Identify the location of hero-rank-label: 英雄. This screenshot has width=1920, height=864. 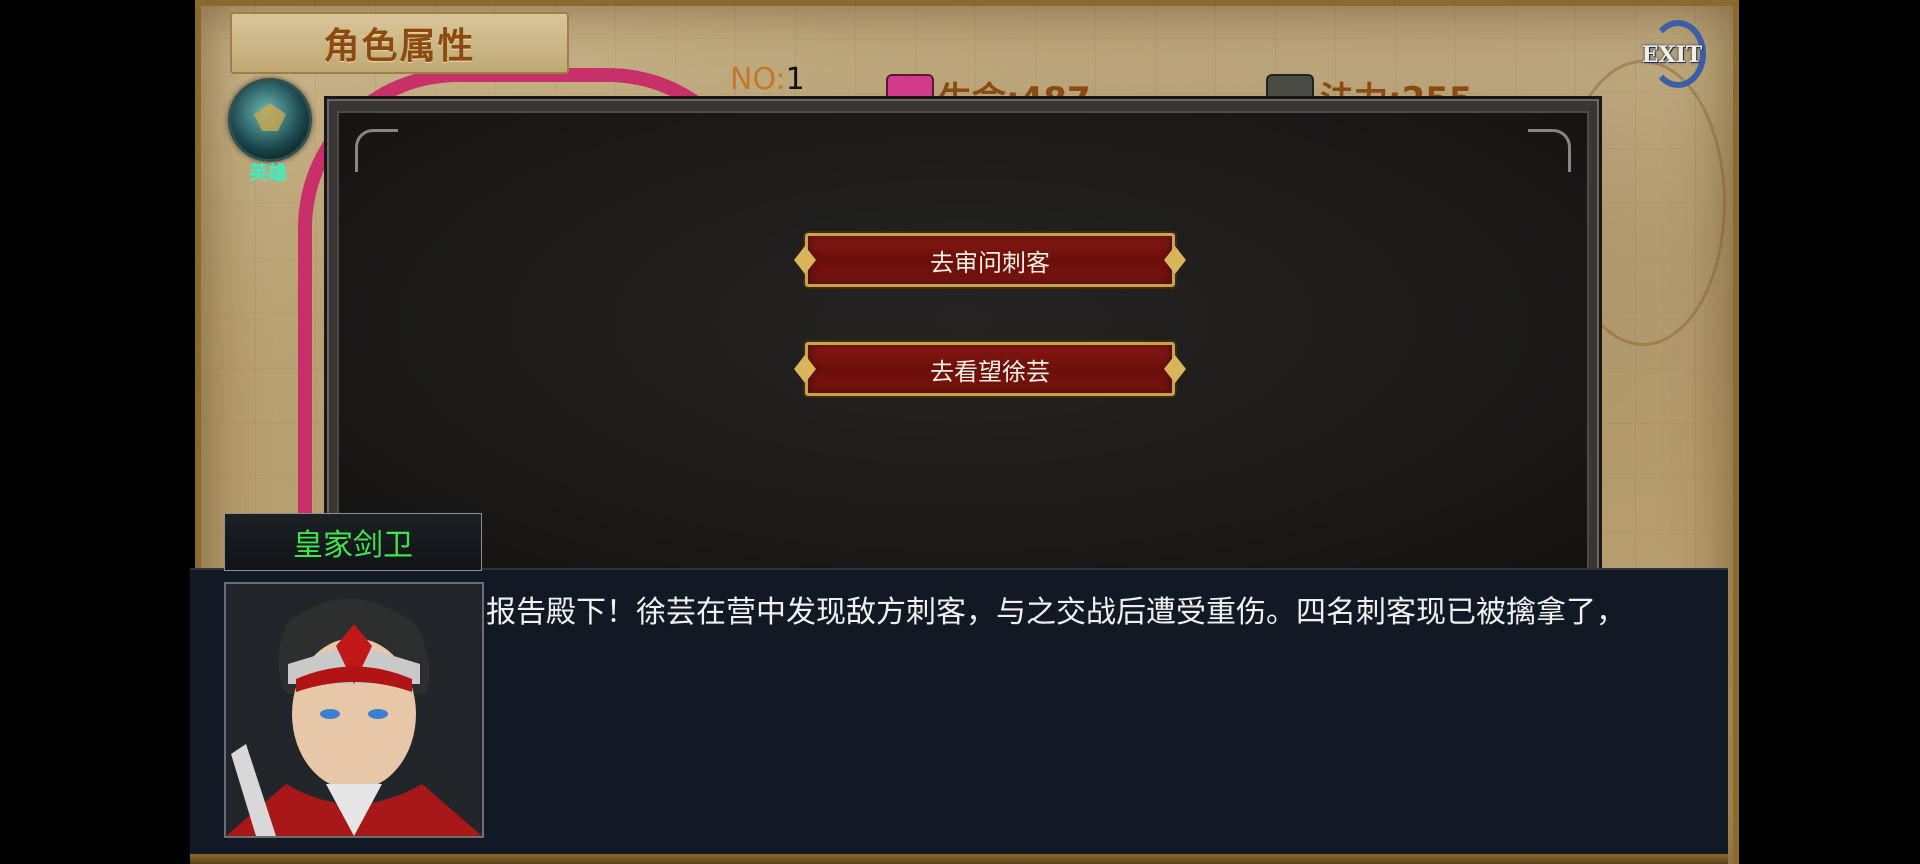
(267, 173).